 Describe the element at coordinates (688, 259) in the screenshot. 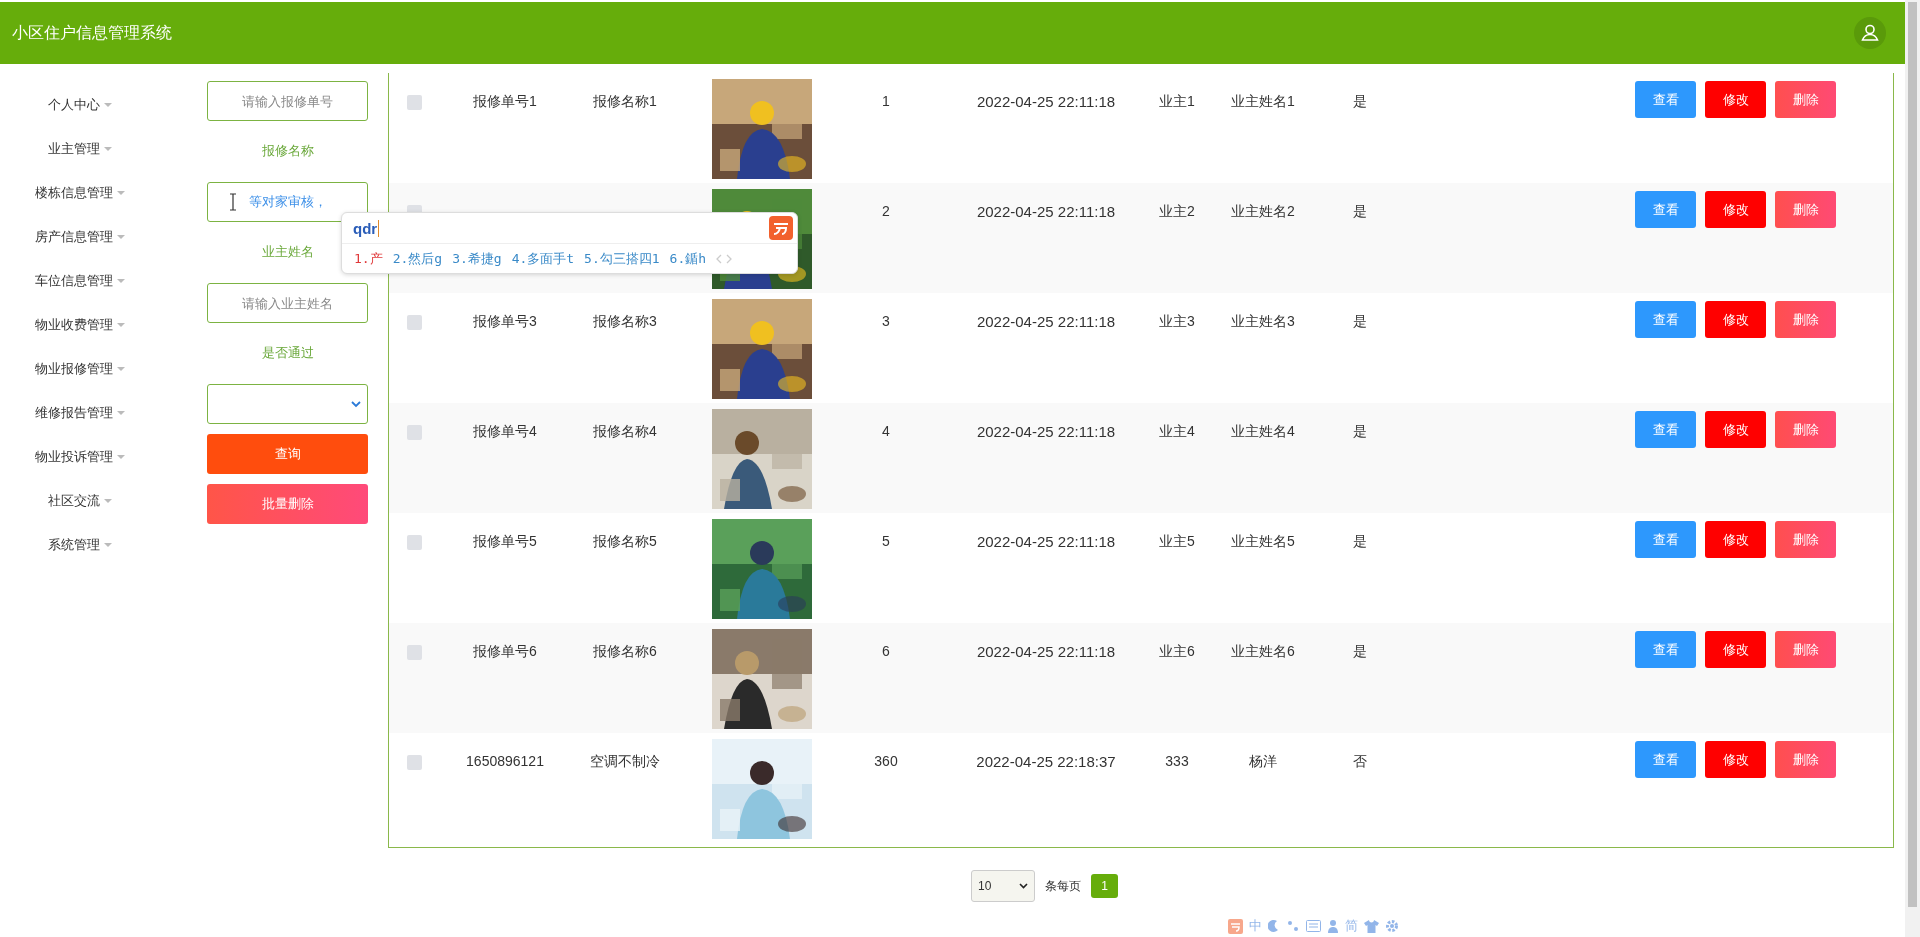

I see `ime-candidate: 6.鍎h` at that location.